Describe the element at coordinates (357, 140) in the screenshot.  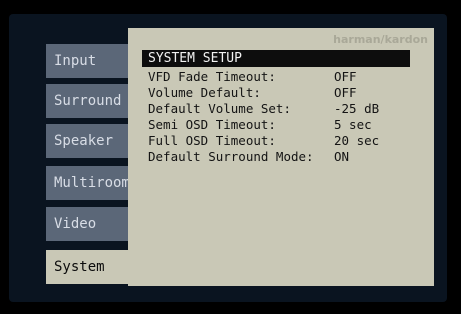
I see `setting-value: 20 sec` at that location.